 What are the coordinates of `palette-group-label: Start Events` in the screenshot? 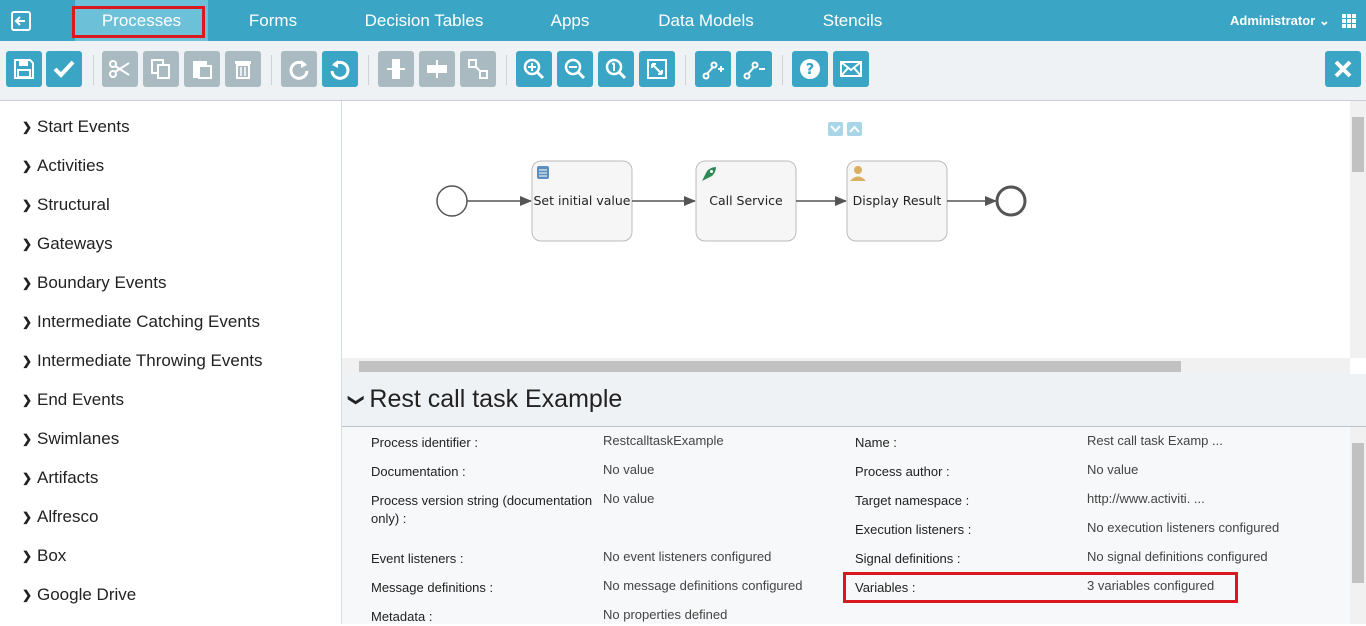 It's located at (83, 126).